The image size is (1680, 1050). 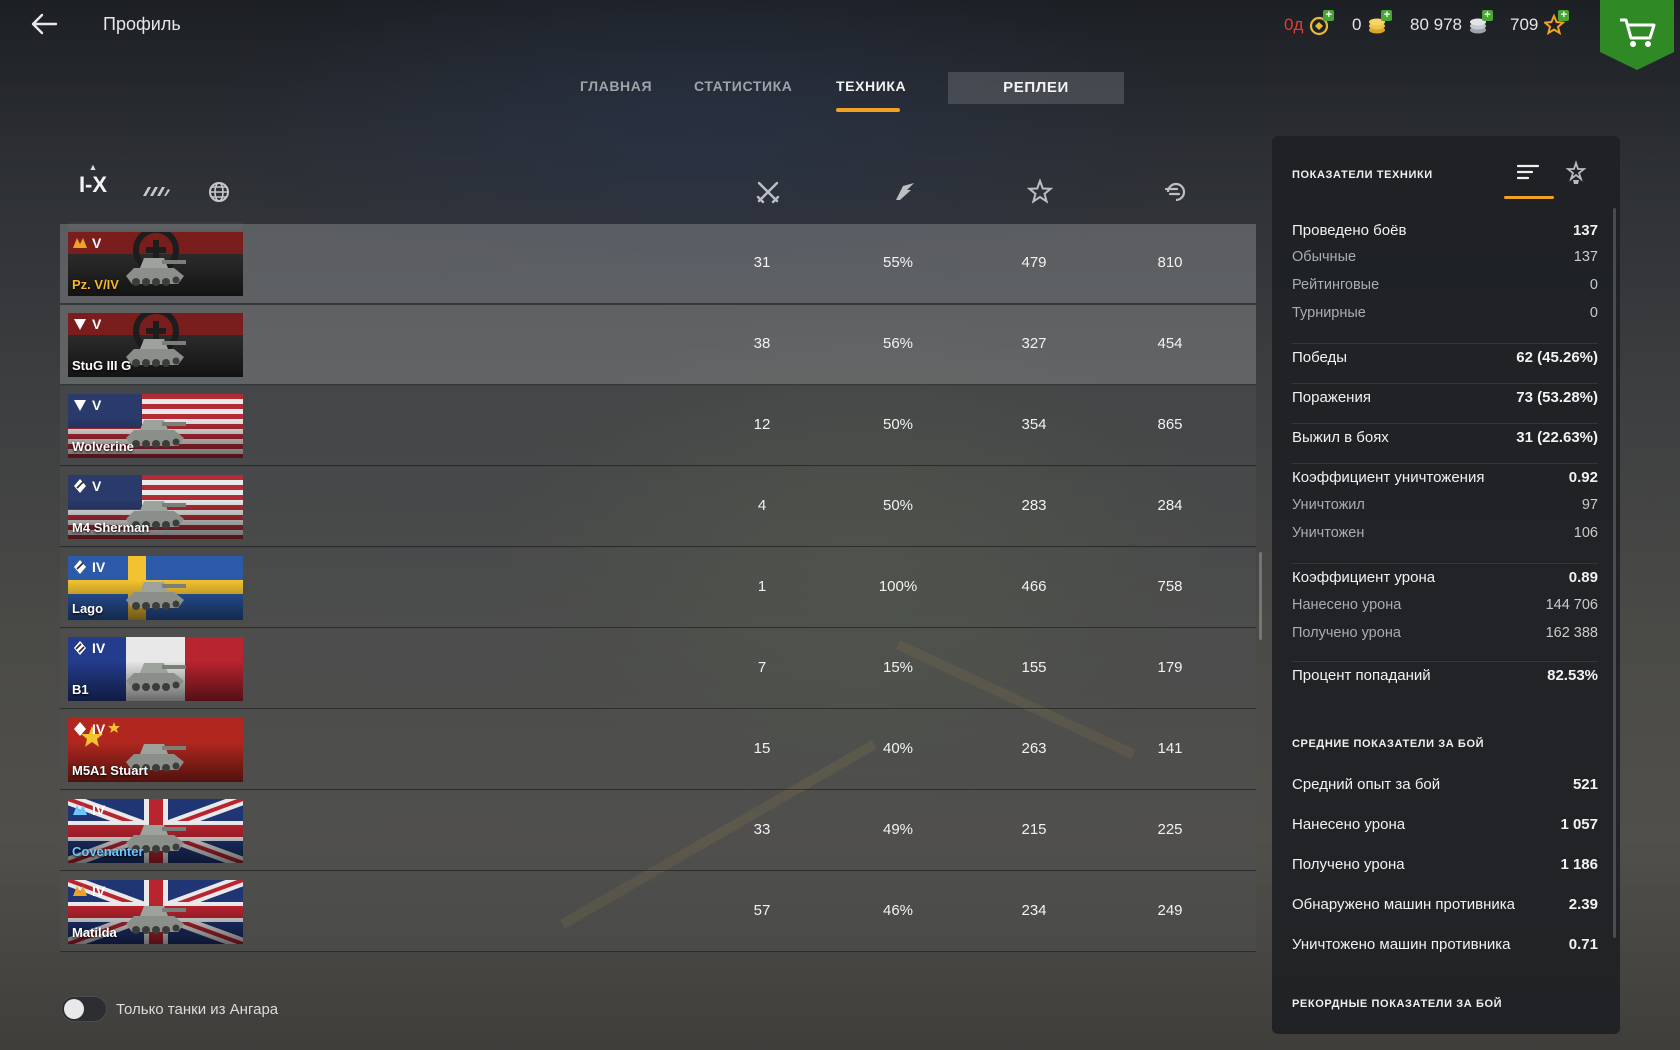 I want to click on cell-damage: 810, so click(x=1170, y=262).